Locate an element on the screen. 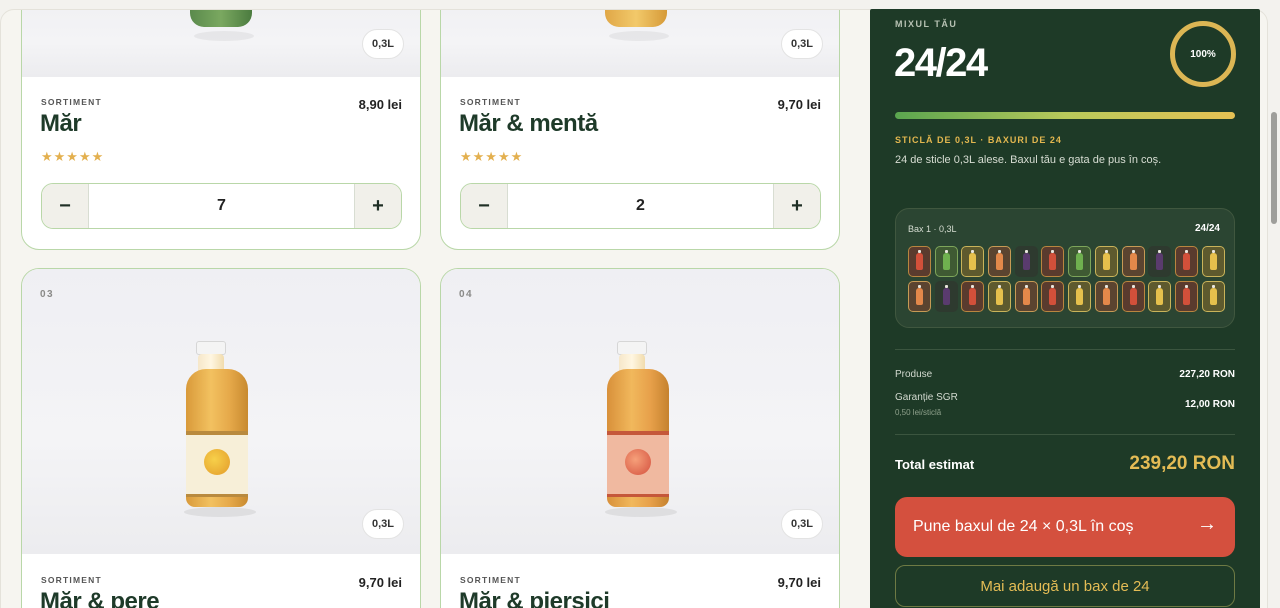  product-title: Măr & pere is located at coordinates (100, 598).